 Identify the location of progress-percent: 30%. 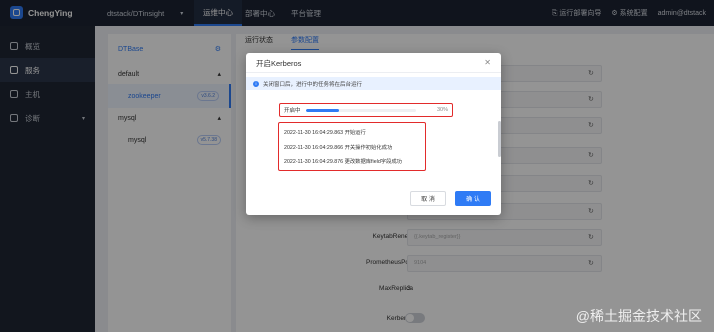
(442, 110).